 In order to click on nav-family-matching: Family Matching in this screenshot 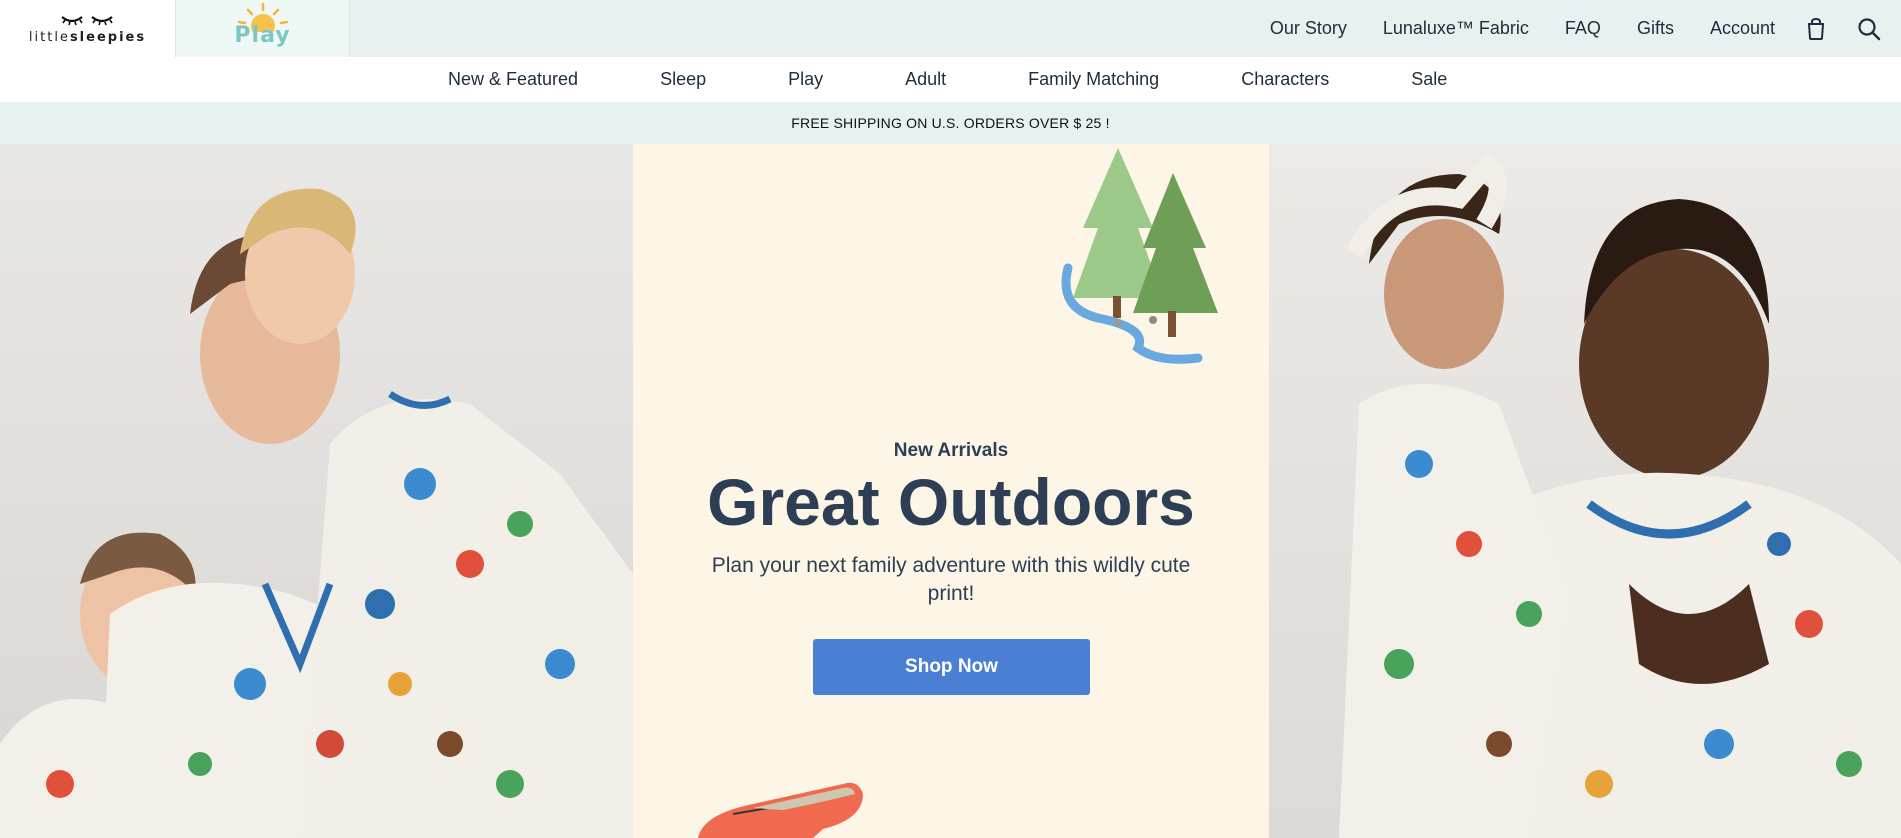, I will do `click(1093, 79)`.